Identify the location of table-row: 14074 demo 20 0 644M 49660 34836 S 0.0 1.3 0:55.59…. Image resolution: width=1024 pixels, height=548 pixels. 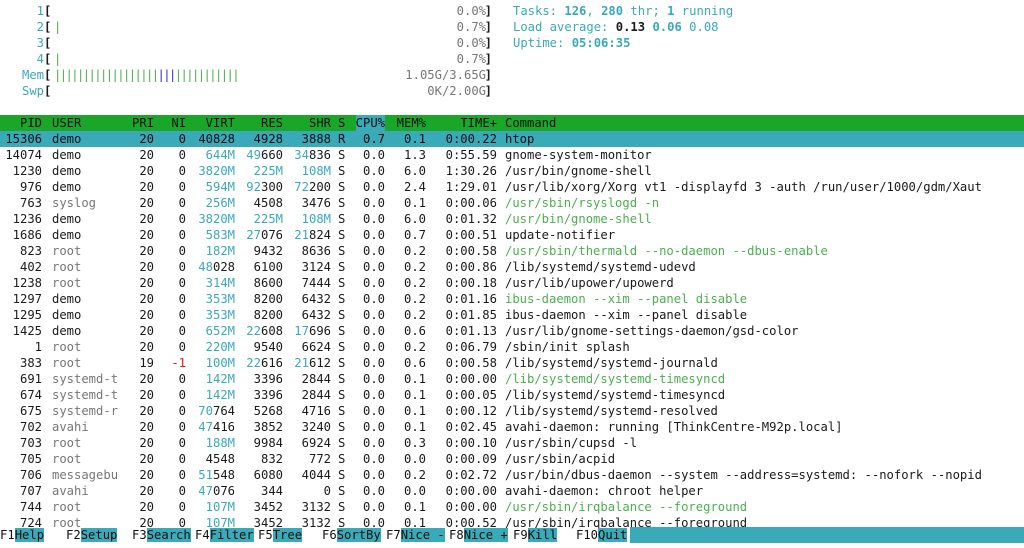
(512, 155).